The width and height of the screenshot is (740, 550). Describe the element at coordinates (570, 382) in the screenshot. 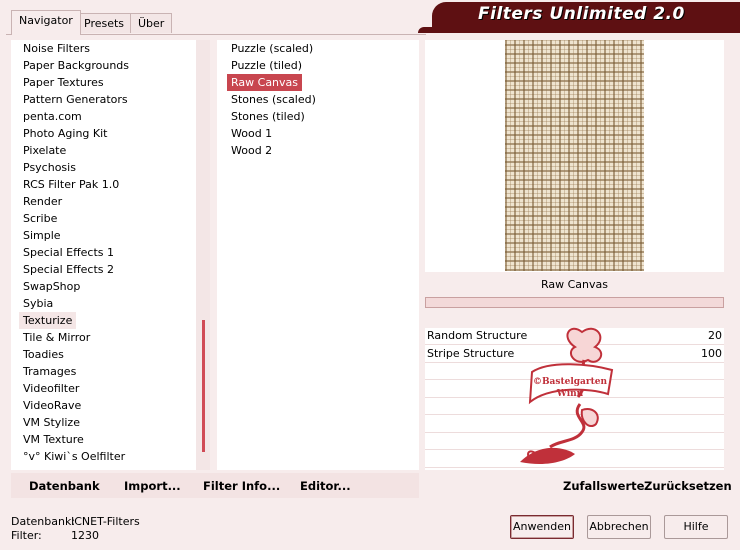

I see `watermark-line1: ©Bastelgarten` at that location.